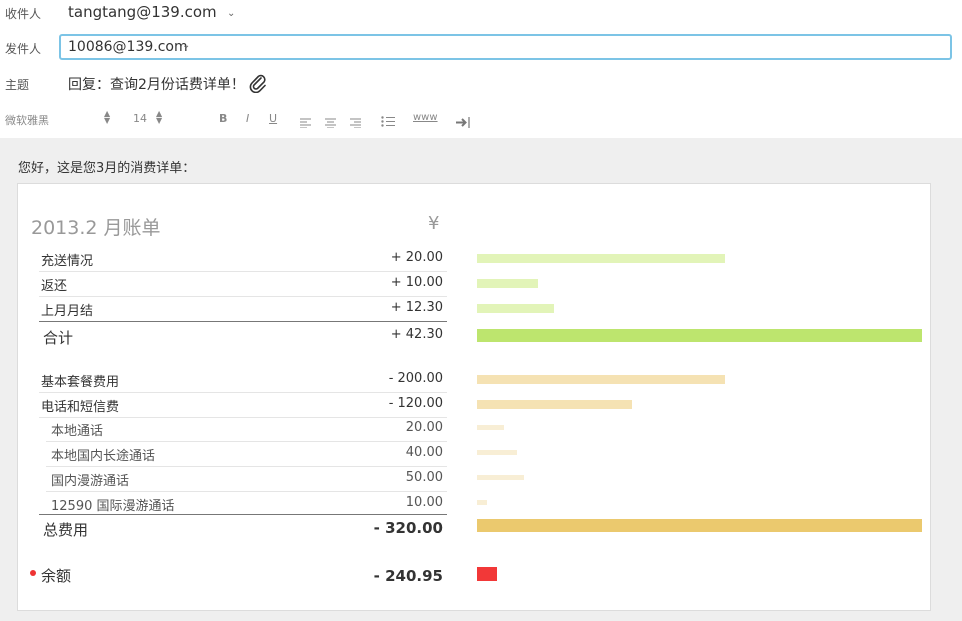 The width and height of the screenshot is (962, 621). What do you see at coordinates (305, 122) in the screenshot?
I see `align-left-icon` at bounding box center [305, 122].